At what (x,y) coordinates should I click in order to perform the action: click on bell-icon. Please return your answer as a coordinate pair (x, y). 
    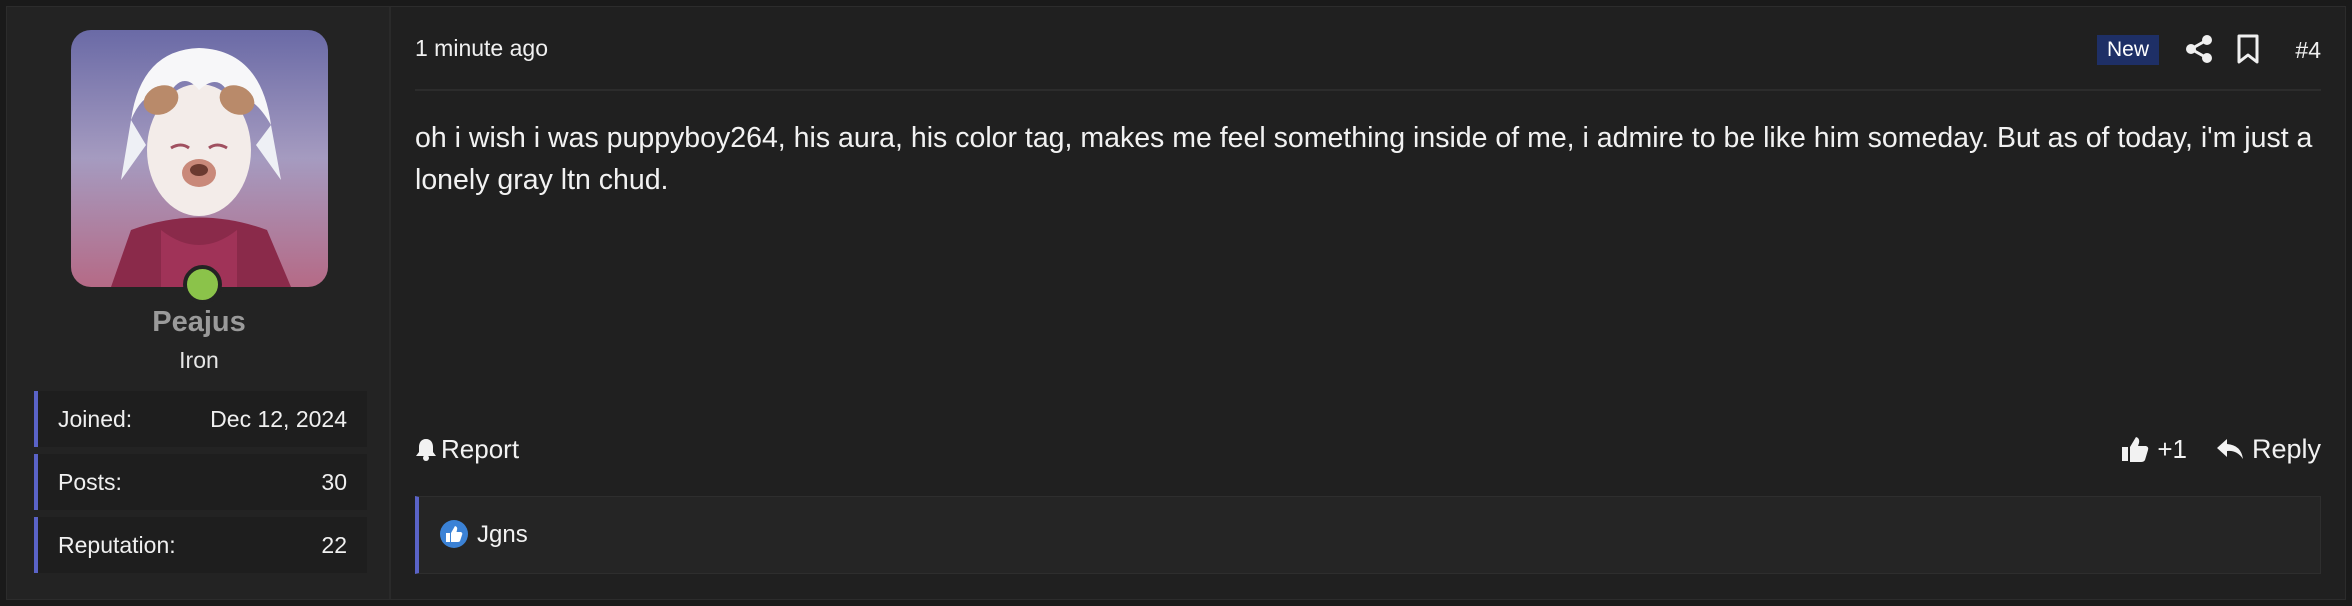
    Looking at the image, I should click on (426, 450).